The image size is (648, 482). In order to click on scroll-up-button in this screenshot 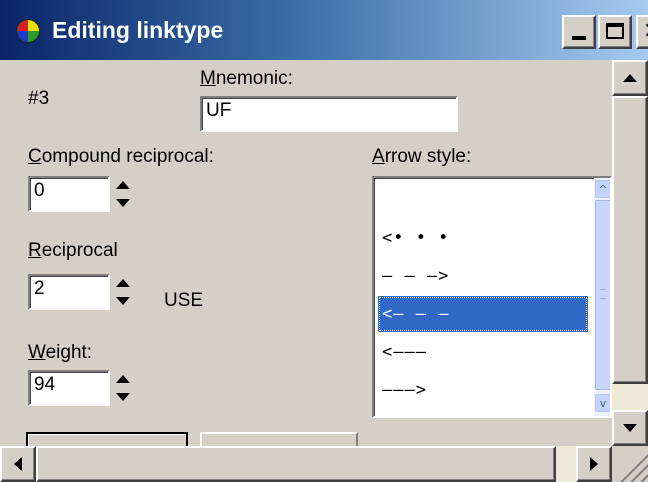, I will do `click(630, 78)`.